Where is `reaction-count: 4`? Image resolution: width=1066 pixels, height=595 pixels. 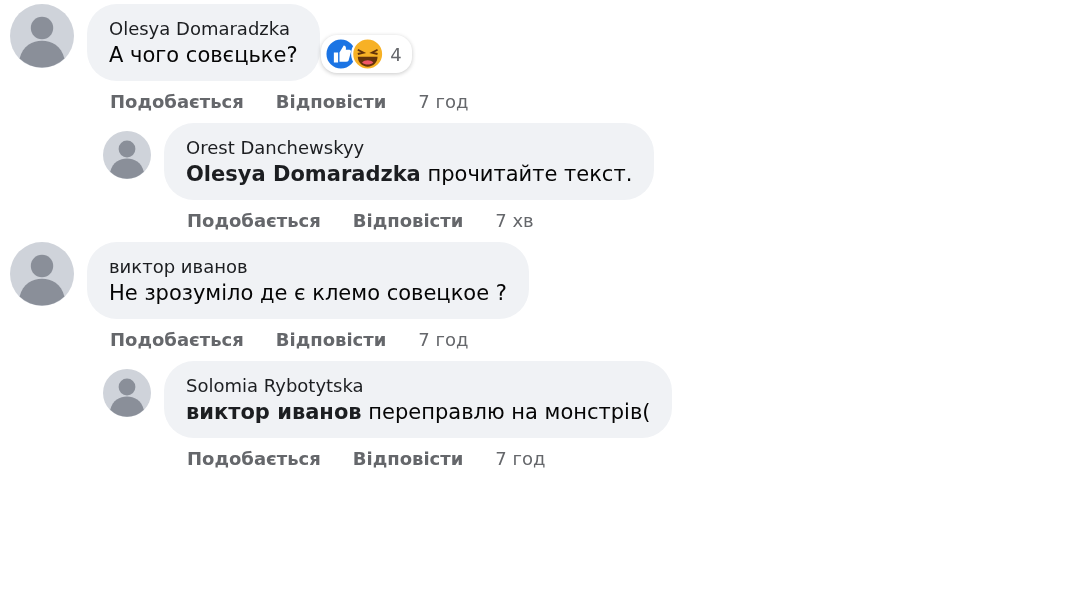
reaction-count: 4 is located at coordinates (396, 54).